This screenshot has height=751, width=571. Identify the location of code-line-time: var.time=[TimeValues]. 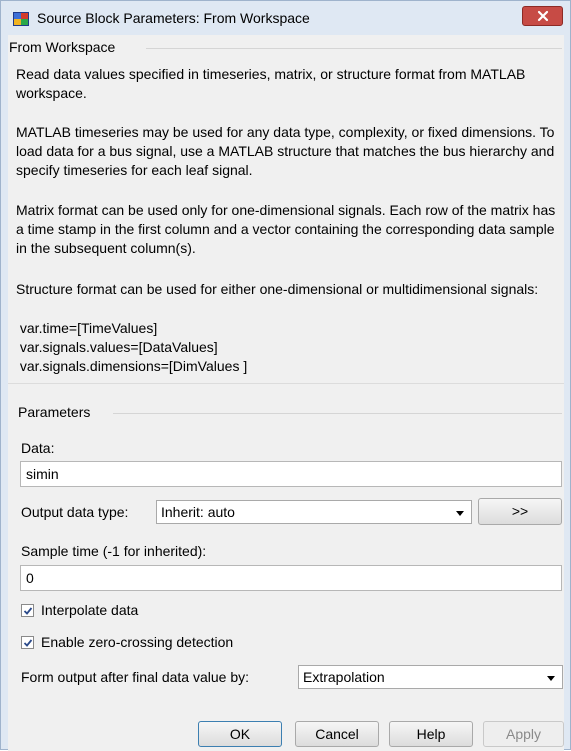
(87, 328).